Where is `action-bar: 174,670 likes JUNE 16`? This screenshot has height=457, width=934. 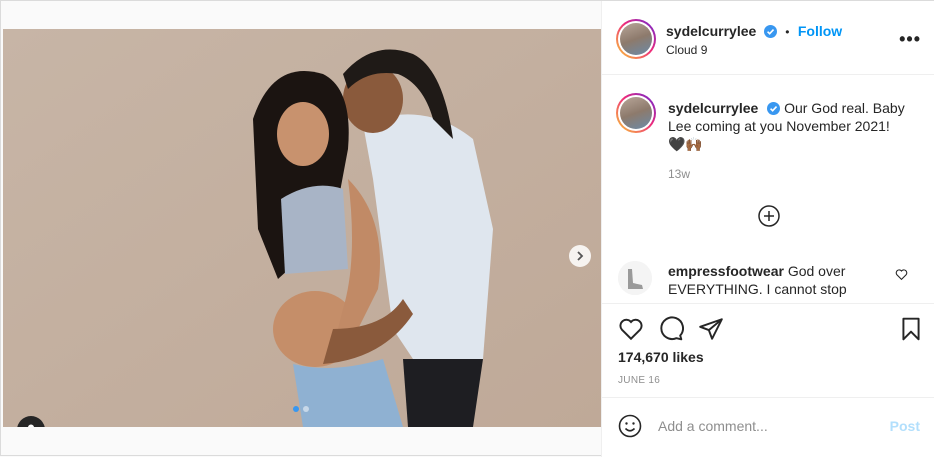
action-bar: 174,670 likes JUNE 16 is located at coordinates (768, 350).